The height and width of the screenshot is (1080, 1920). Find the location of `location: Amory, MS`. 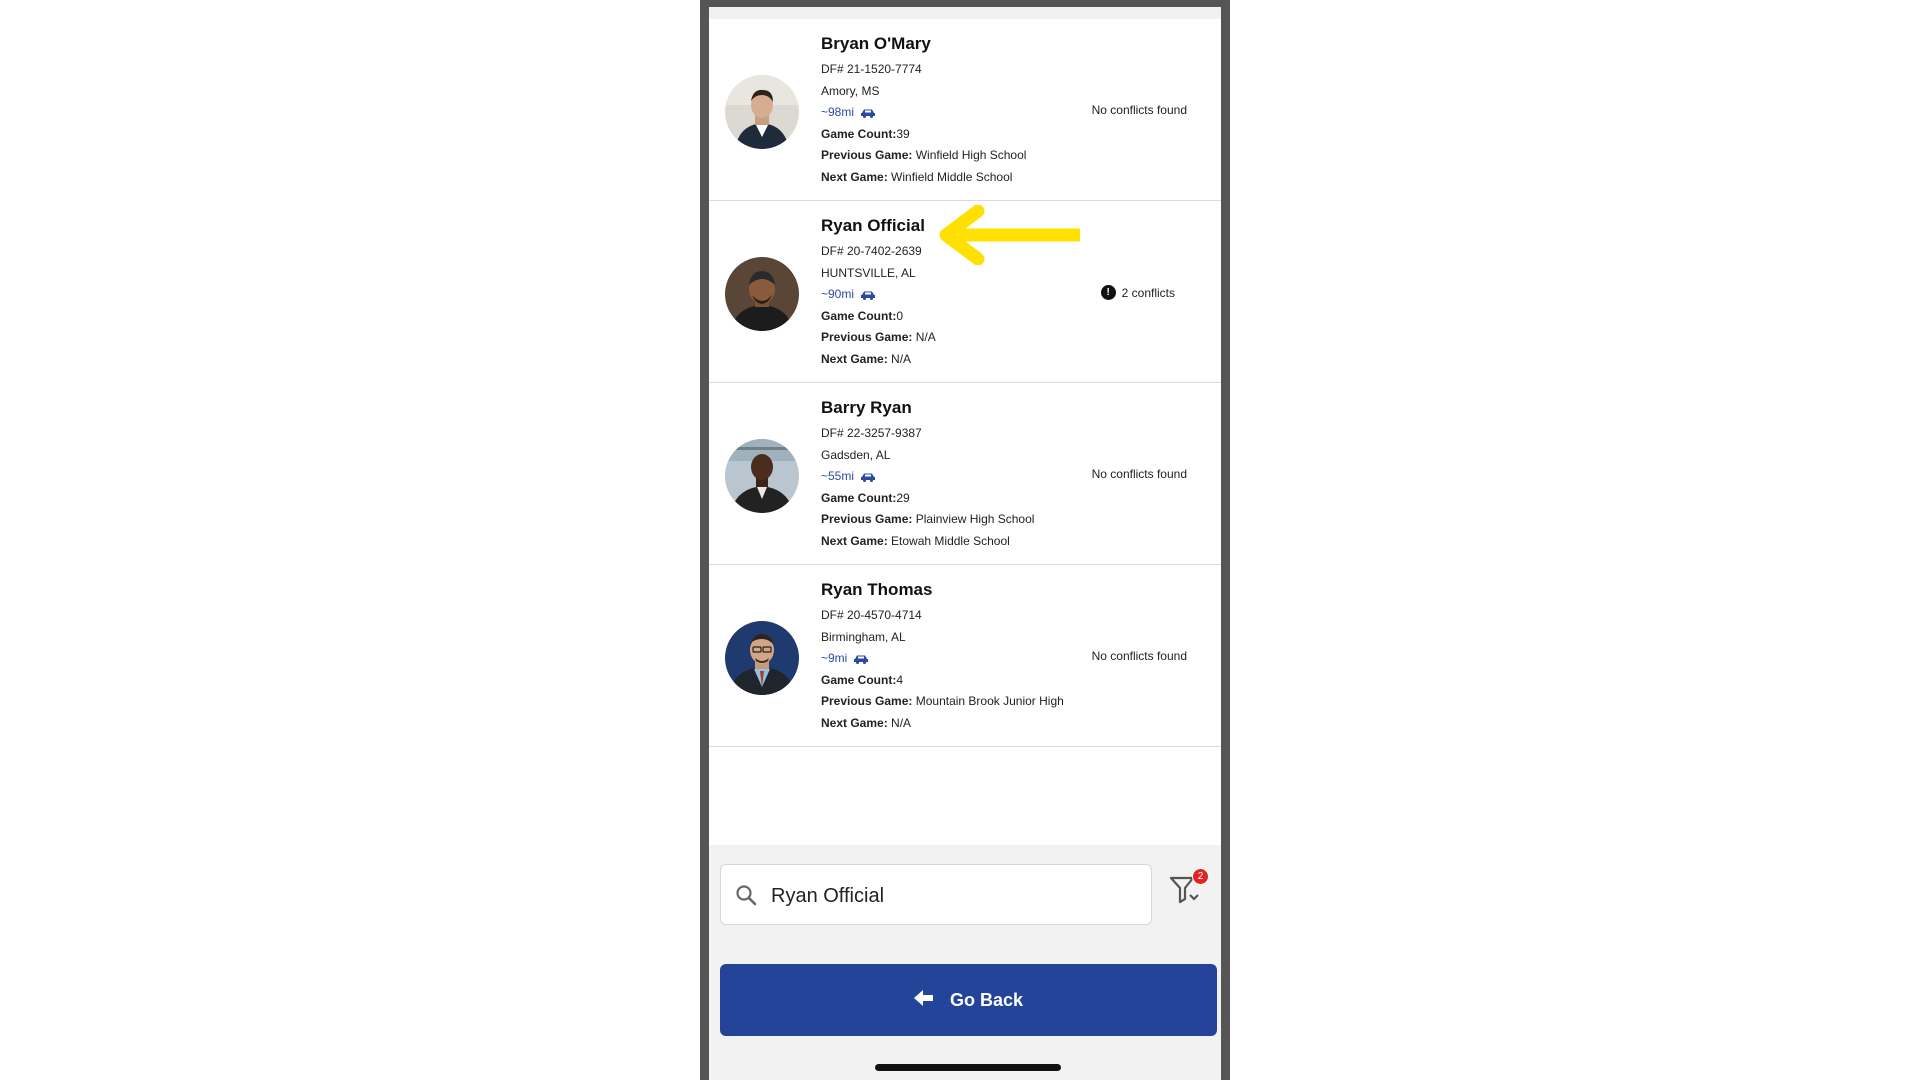

location: Amory, MS is located at coordinates (850, 90).